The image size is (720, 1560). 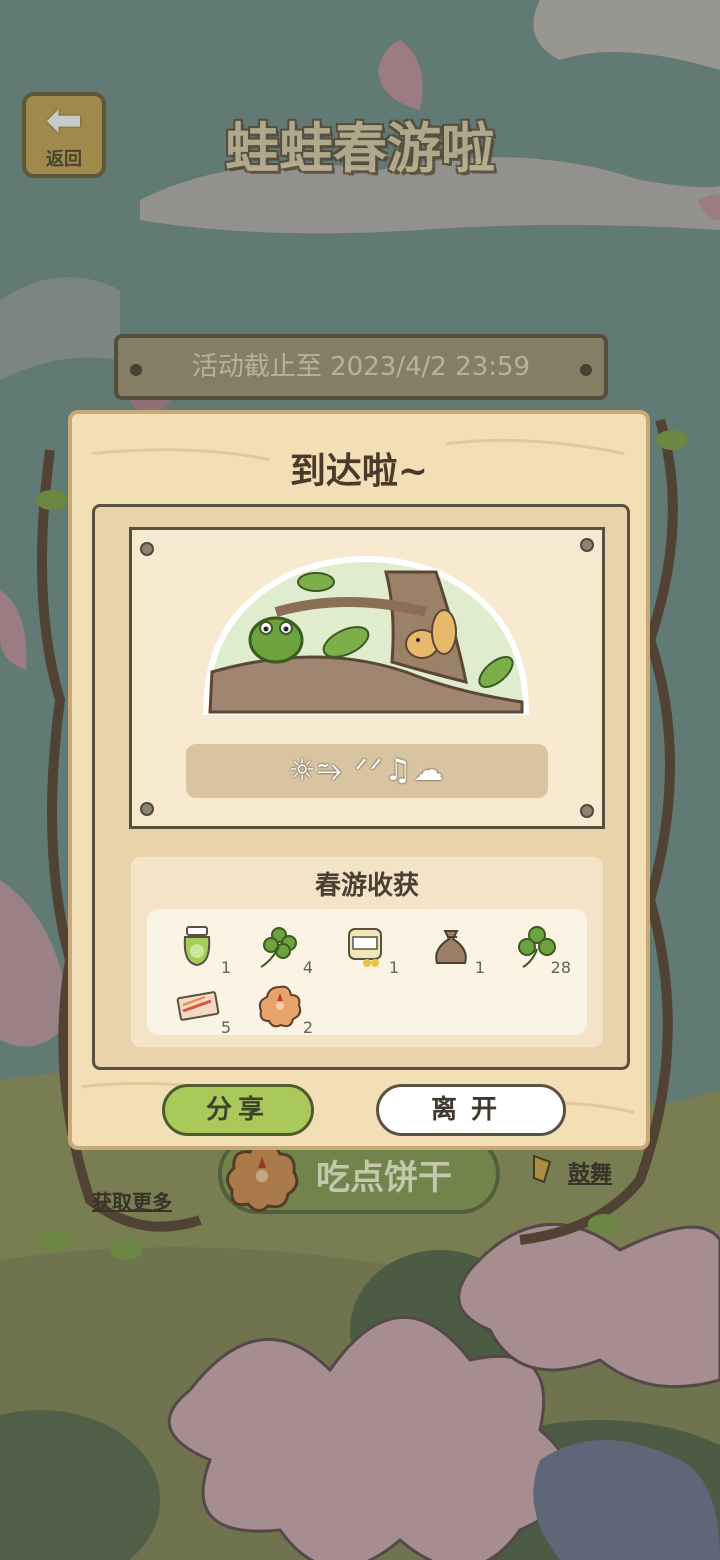 I want to click on harvest-section: 春游收获 1 4 1 1 28 5 2, so click(x=367, y=952).